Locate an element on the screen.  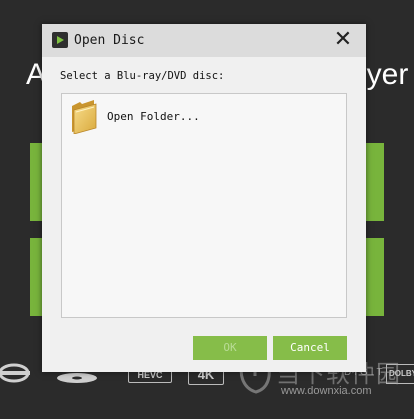
dialog-titlebar: Open Disc ✕ is located at coordinates (204, 40).